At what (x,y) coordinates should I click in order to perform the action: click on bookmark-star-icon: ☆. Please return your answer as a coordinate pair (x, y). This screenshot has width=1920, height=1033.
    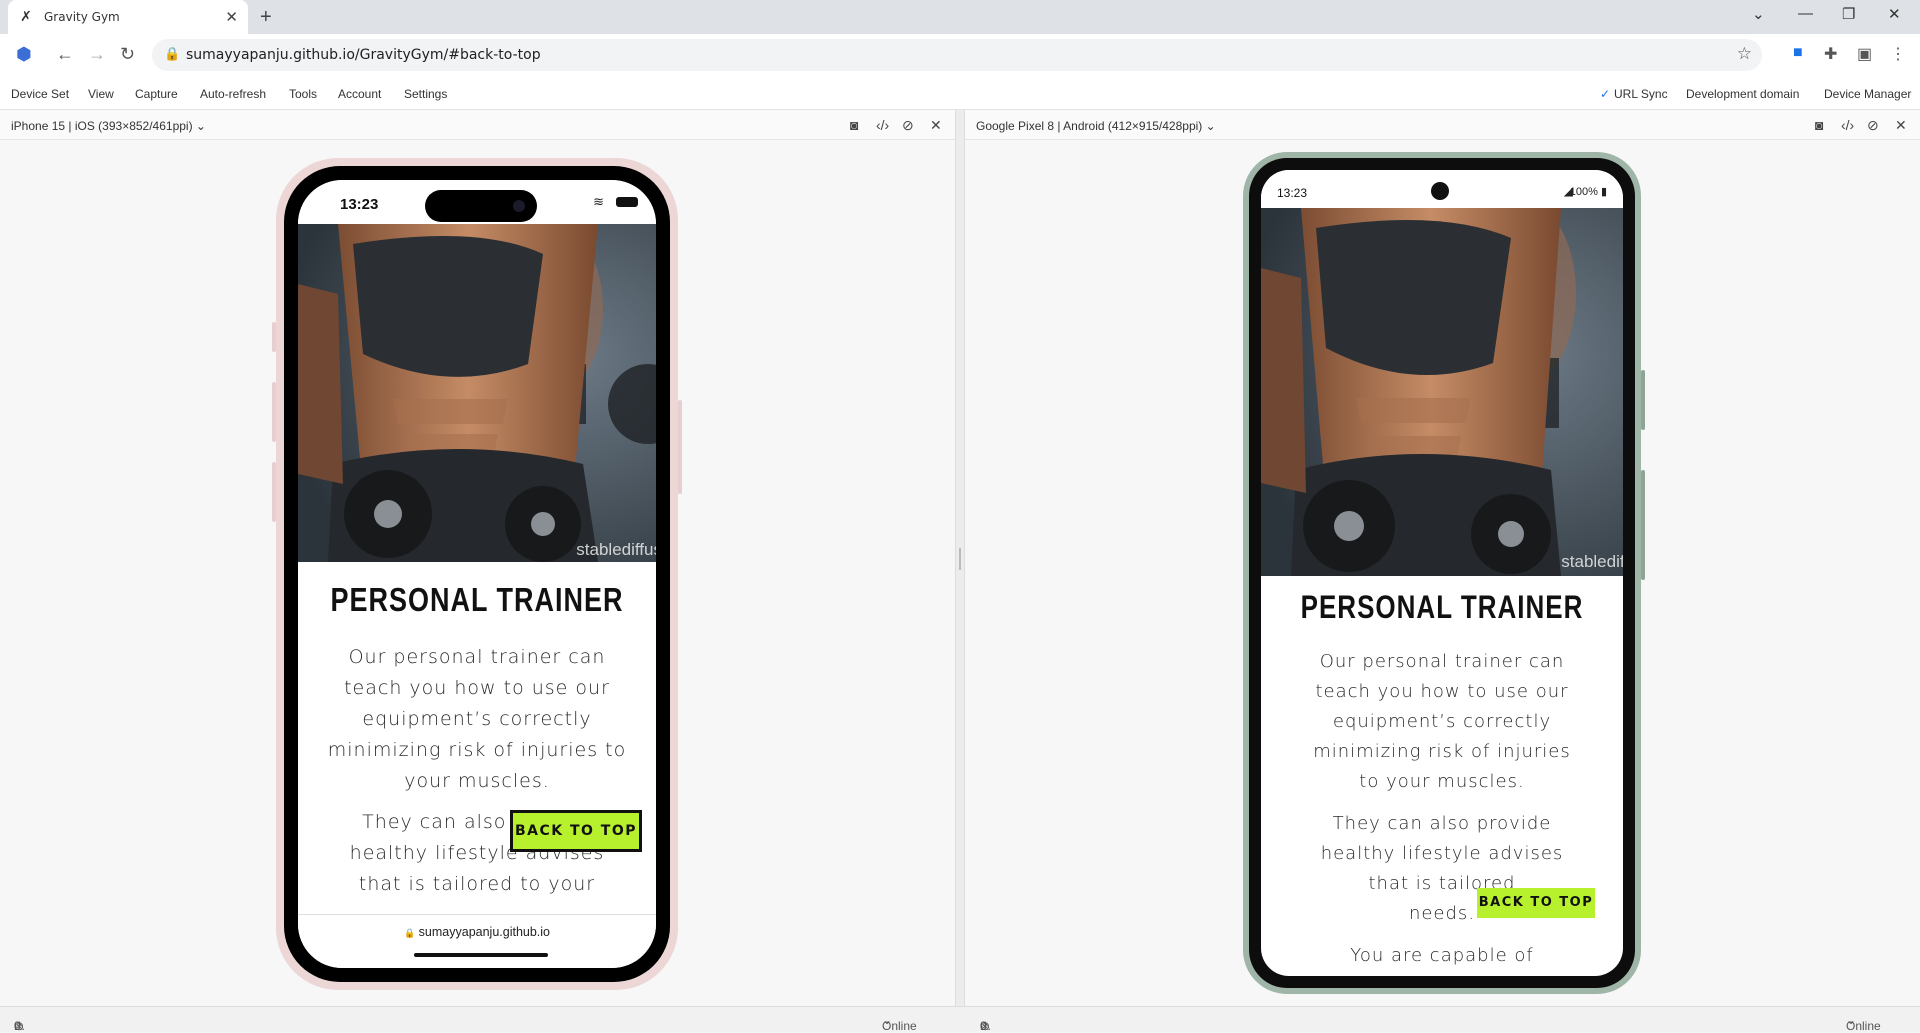
    Looking at the image, I should click on (1744, 54).